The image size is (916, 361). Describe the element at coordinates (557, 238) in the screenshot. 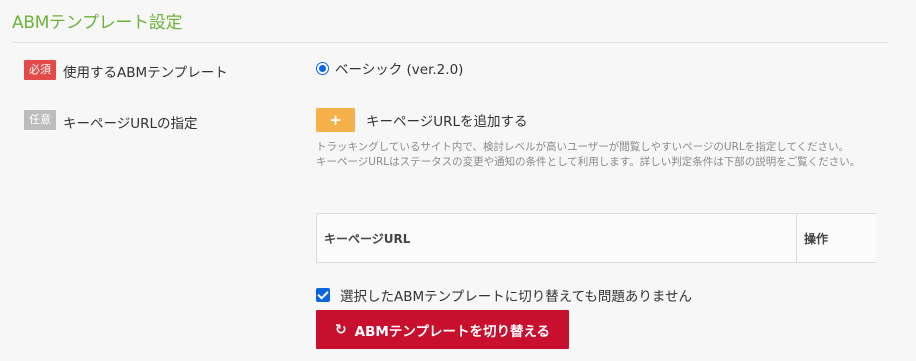

I see `column-header-url: キーページURL` at that location.